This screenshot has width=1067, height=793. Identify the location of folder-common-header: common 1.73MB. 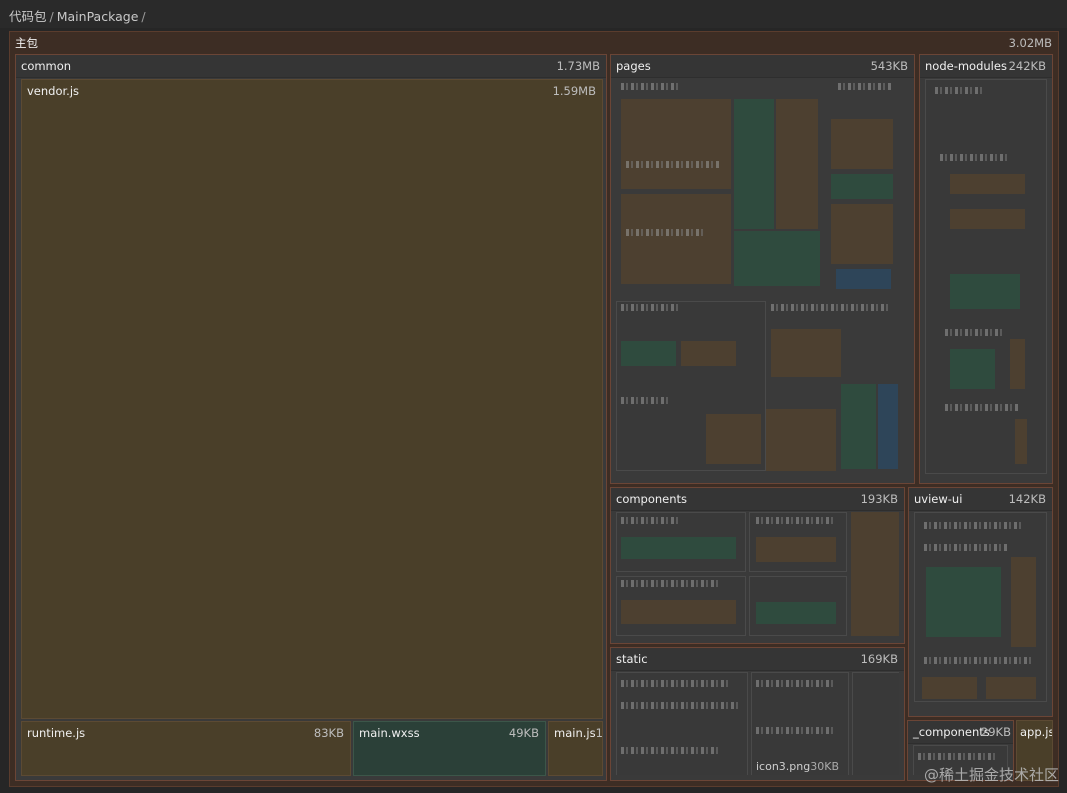
(311, 66).